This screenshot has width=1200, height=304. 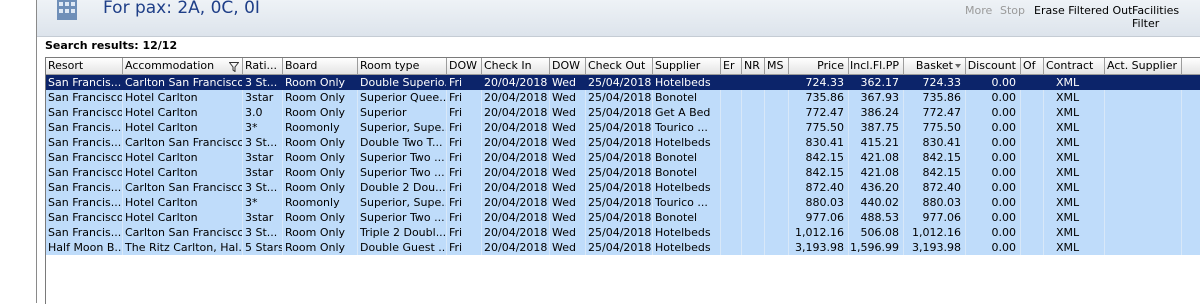 What do you see at coordinates (170, 65) in the screenshot?
I see `col-header-accommodation-label: Accommodation` at bounding box center [170, 65].